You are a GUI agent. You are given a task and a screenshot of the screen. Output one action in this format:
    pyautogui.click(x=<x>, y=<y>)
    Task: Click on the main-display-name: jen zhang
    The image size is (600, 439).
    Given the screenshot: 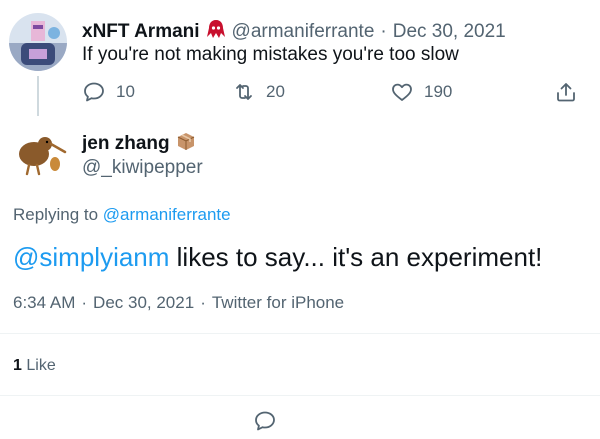 What is the action you would take?
    pyautogui.click(x=126, y=144)
    